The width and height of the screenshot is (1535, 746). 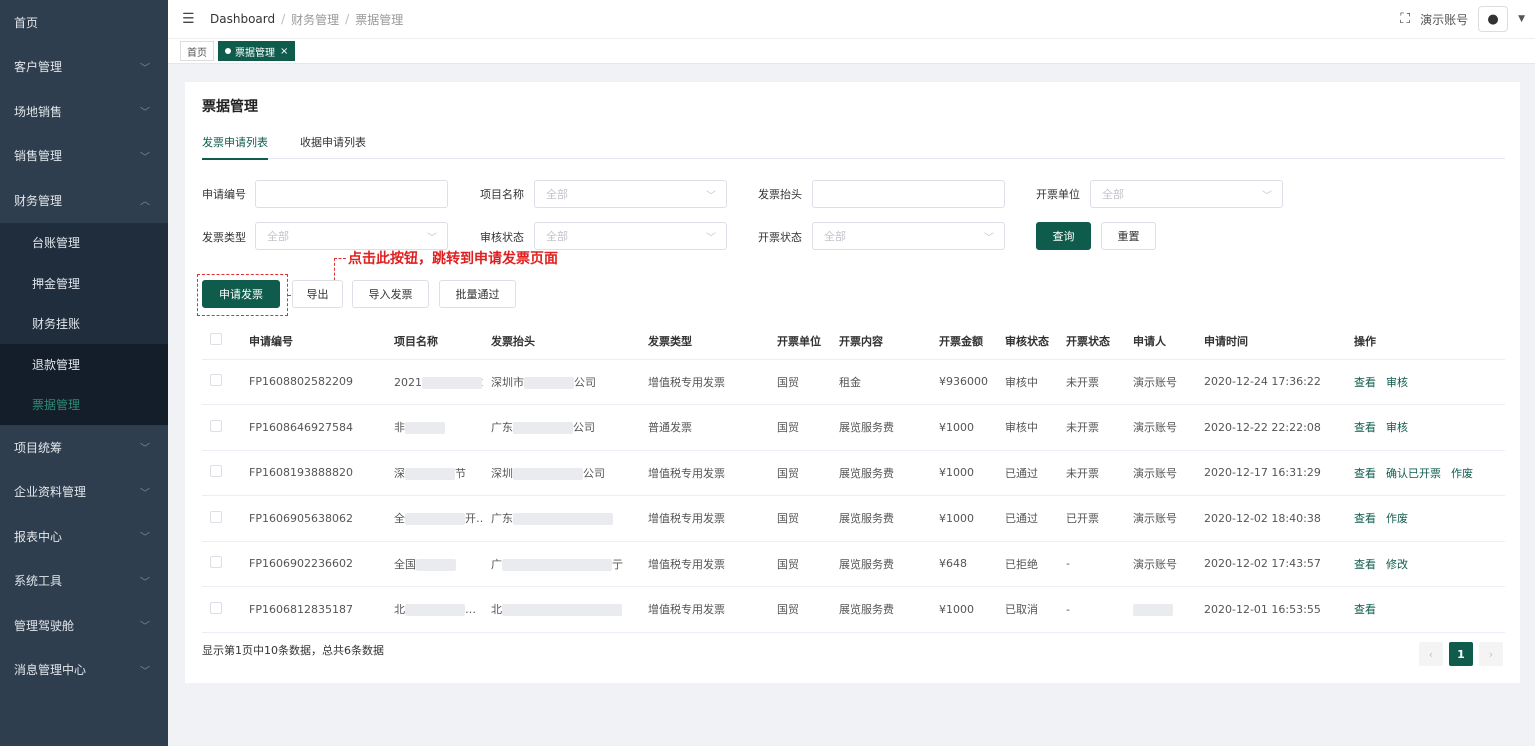 What do you see at coordinates (1128, 236) in the screenshot?
I see `reset-button: 重置` at bounding box center [1128, 236].